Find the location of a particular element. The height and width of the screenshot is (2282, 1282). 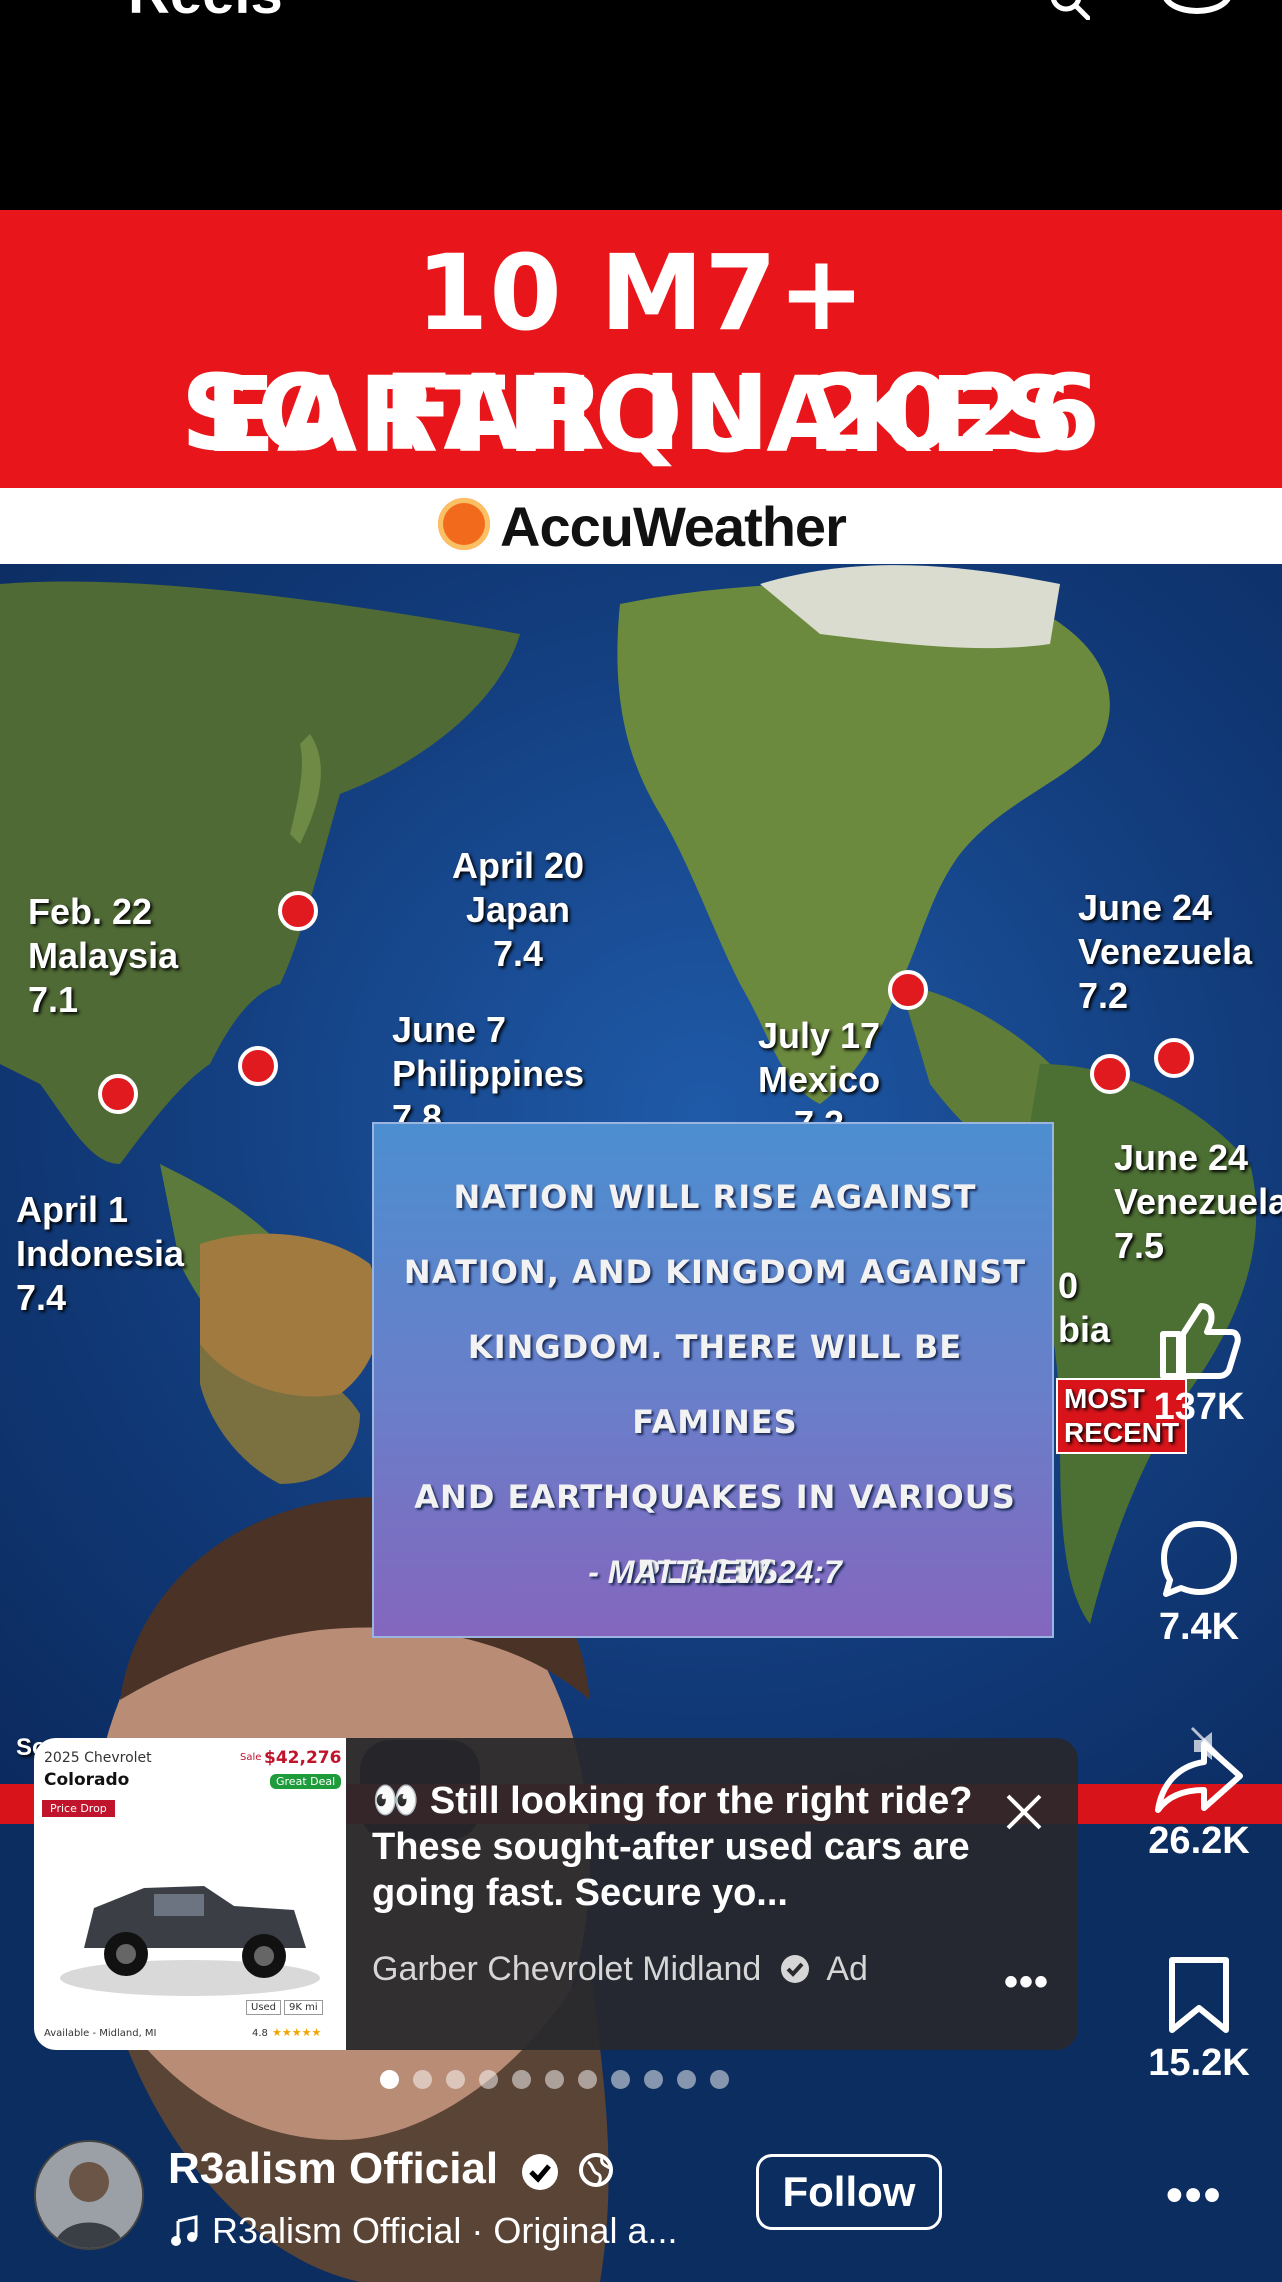

save-button: 15.2K is located at coordinates (1199, 2019).